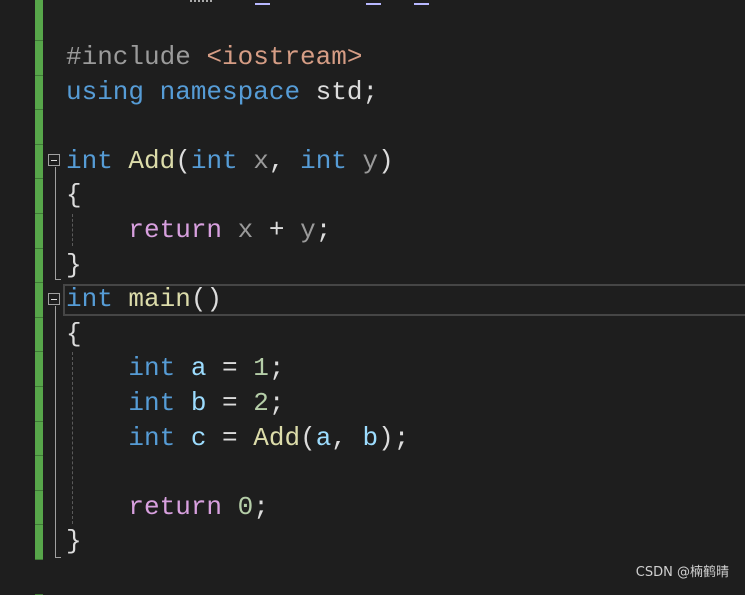 The height and width of the screenshot is (595, 745). Describe the element at coordinates (198, 437) in the screenshot. I see `token-variable: c` at that location.